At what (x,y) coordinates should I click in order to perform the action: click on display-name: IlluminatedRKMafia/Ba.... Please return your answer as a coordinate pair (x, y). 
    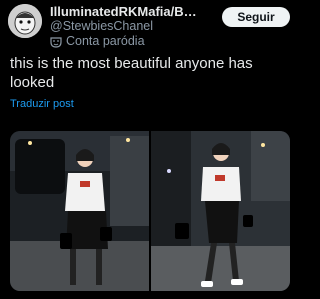
    Looking at the image, I should click on (125, 11).